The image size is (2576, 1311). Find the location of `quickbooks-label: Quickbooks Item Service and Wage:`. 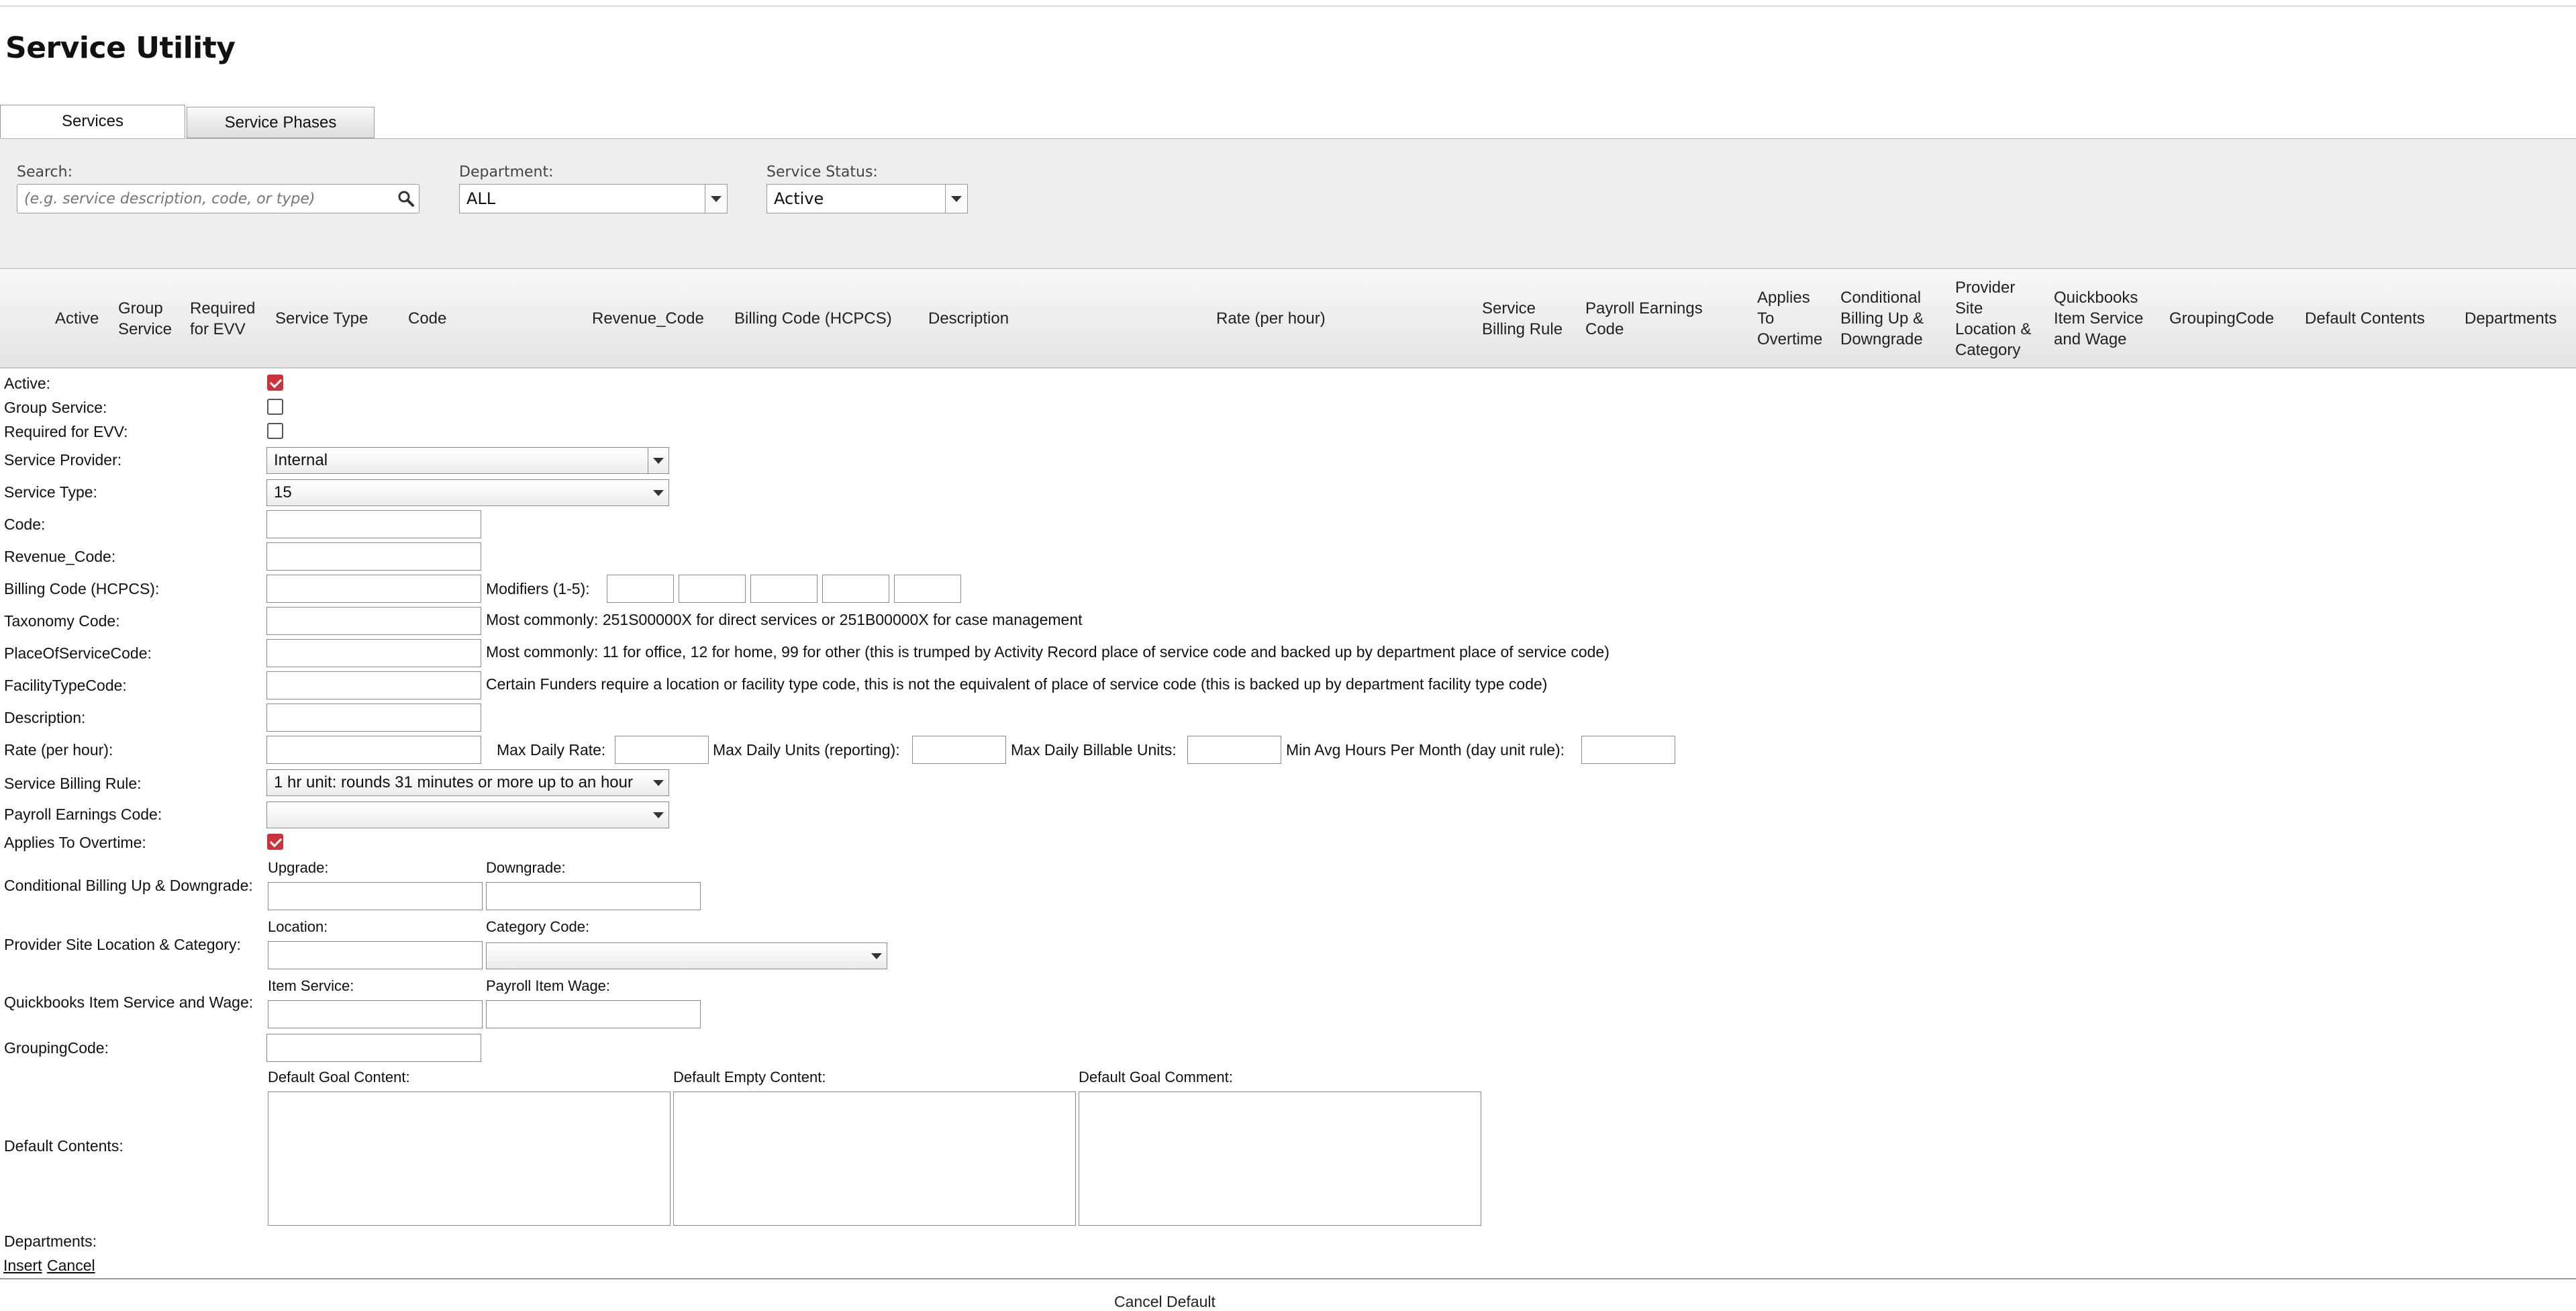

quickbooks-label: Quickbooks Item Service and Wage: is located at coordinates (129, 1002).